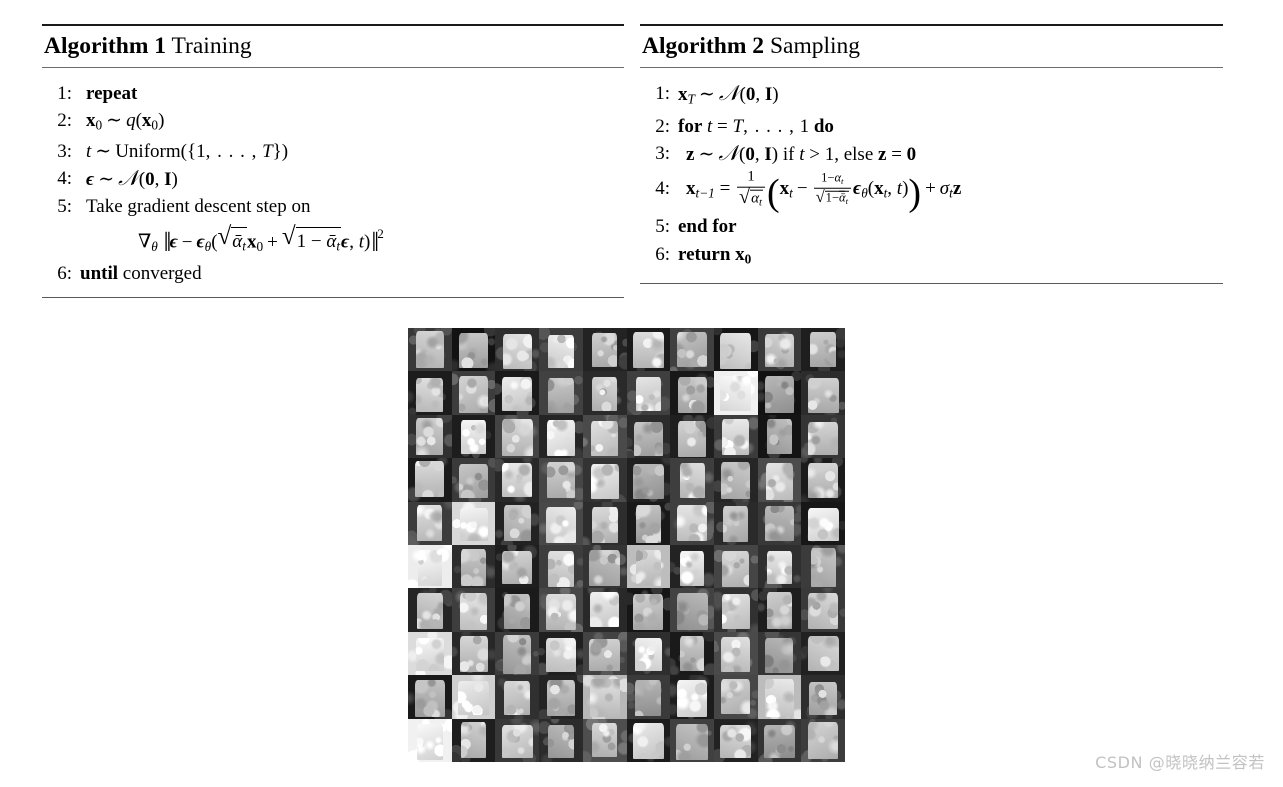 The image size is (1283, 787). What do you see at coordinates (1180, 762) in the screenshot?
I see `csdn-watermark: CSDN @晓晓纳兰容若` at bounding box center [1180, 762].